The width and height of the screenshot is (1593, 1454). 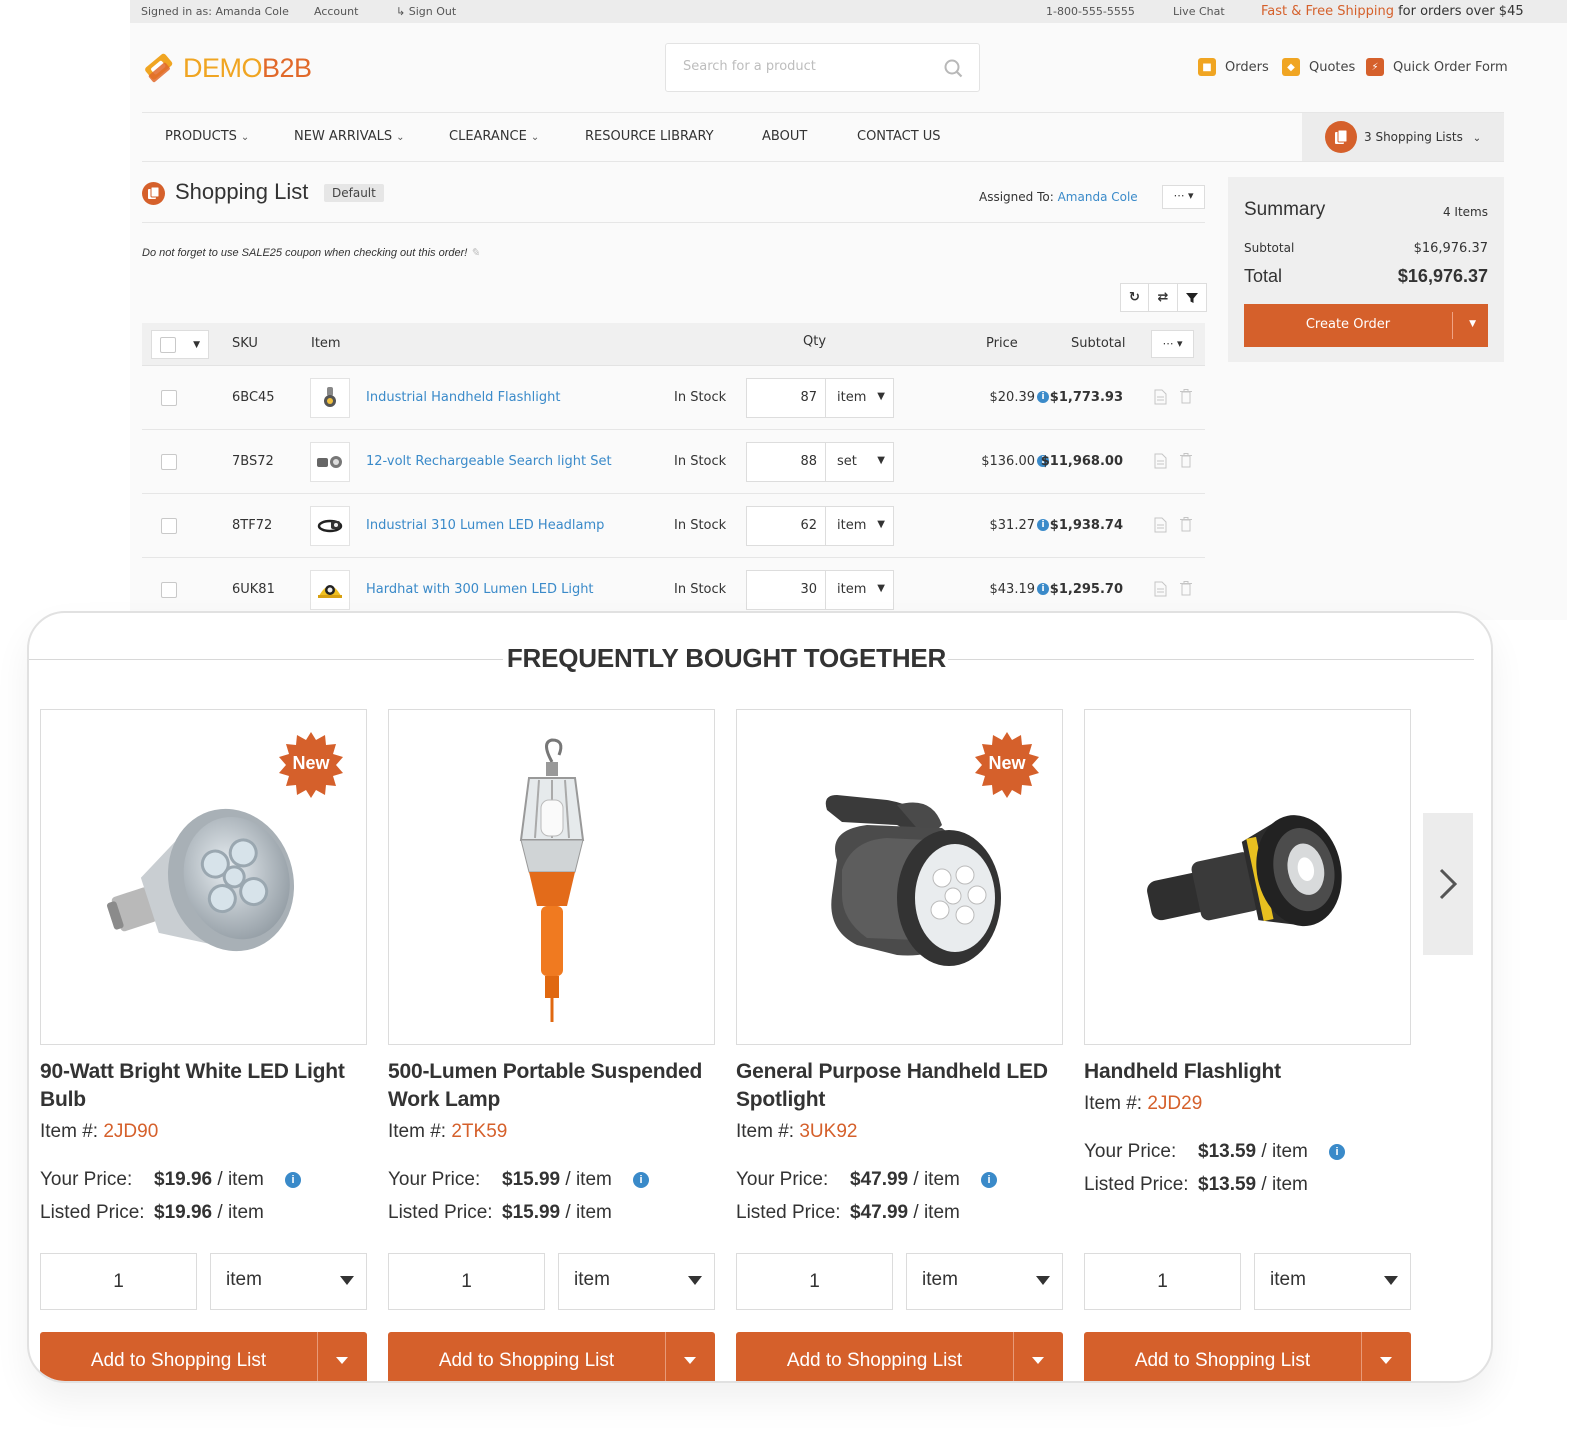 What do you see at coordinates (489, 461) in the screenshot?
I see `product-link: 12-volt Rechargeable Search light Set` at bounding box center [489, 461].